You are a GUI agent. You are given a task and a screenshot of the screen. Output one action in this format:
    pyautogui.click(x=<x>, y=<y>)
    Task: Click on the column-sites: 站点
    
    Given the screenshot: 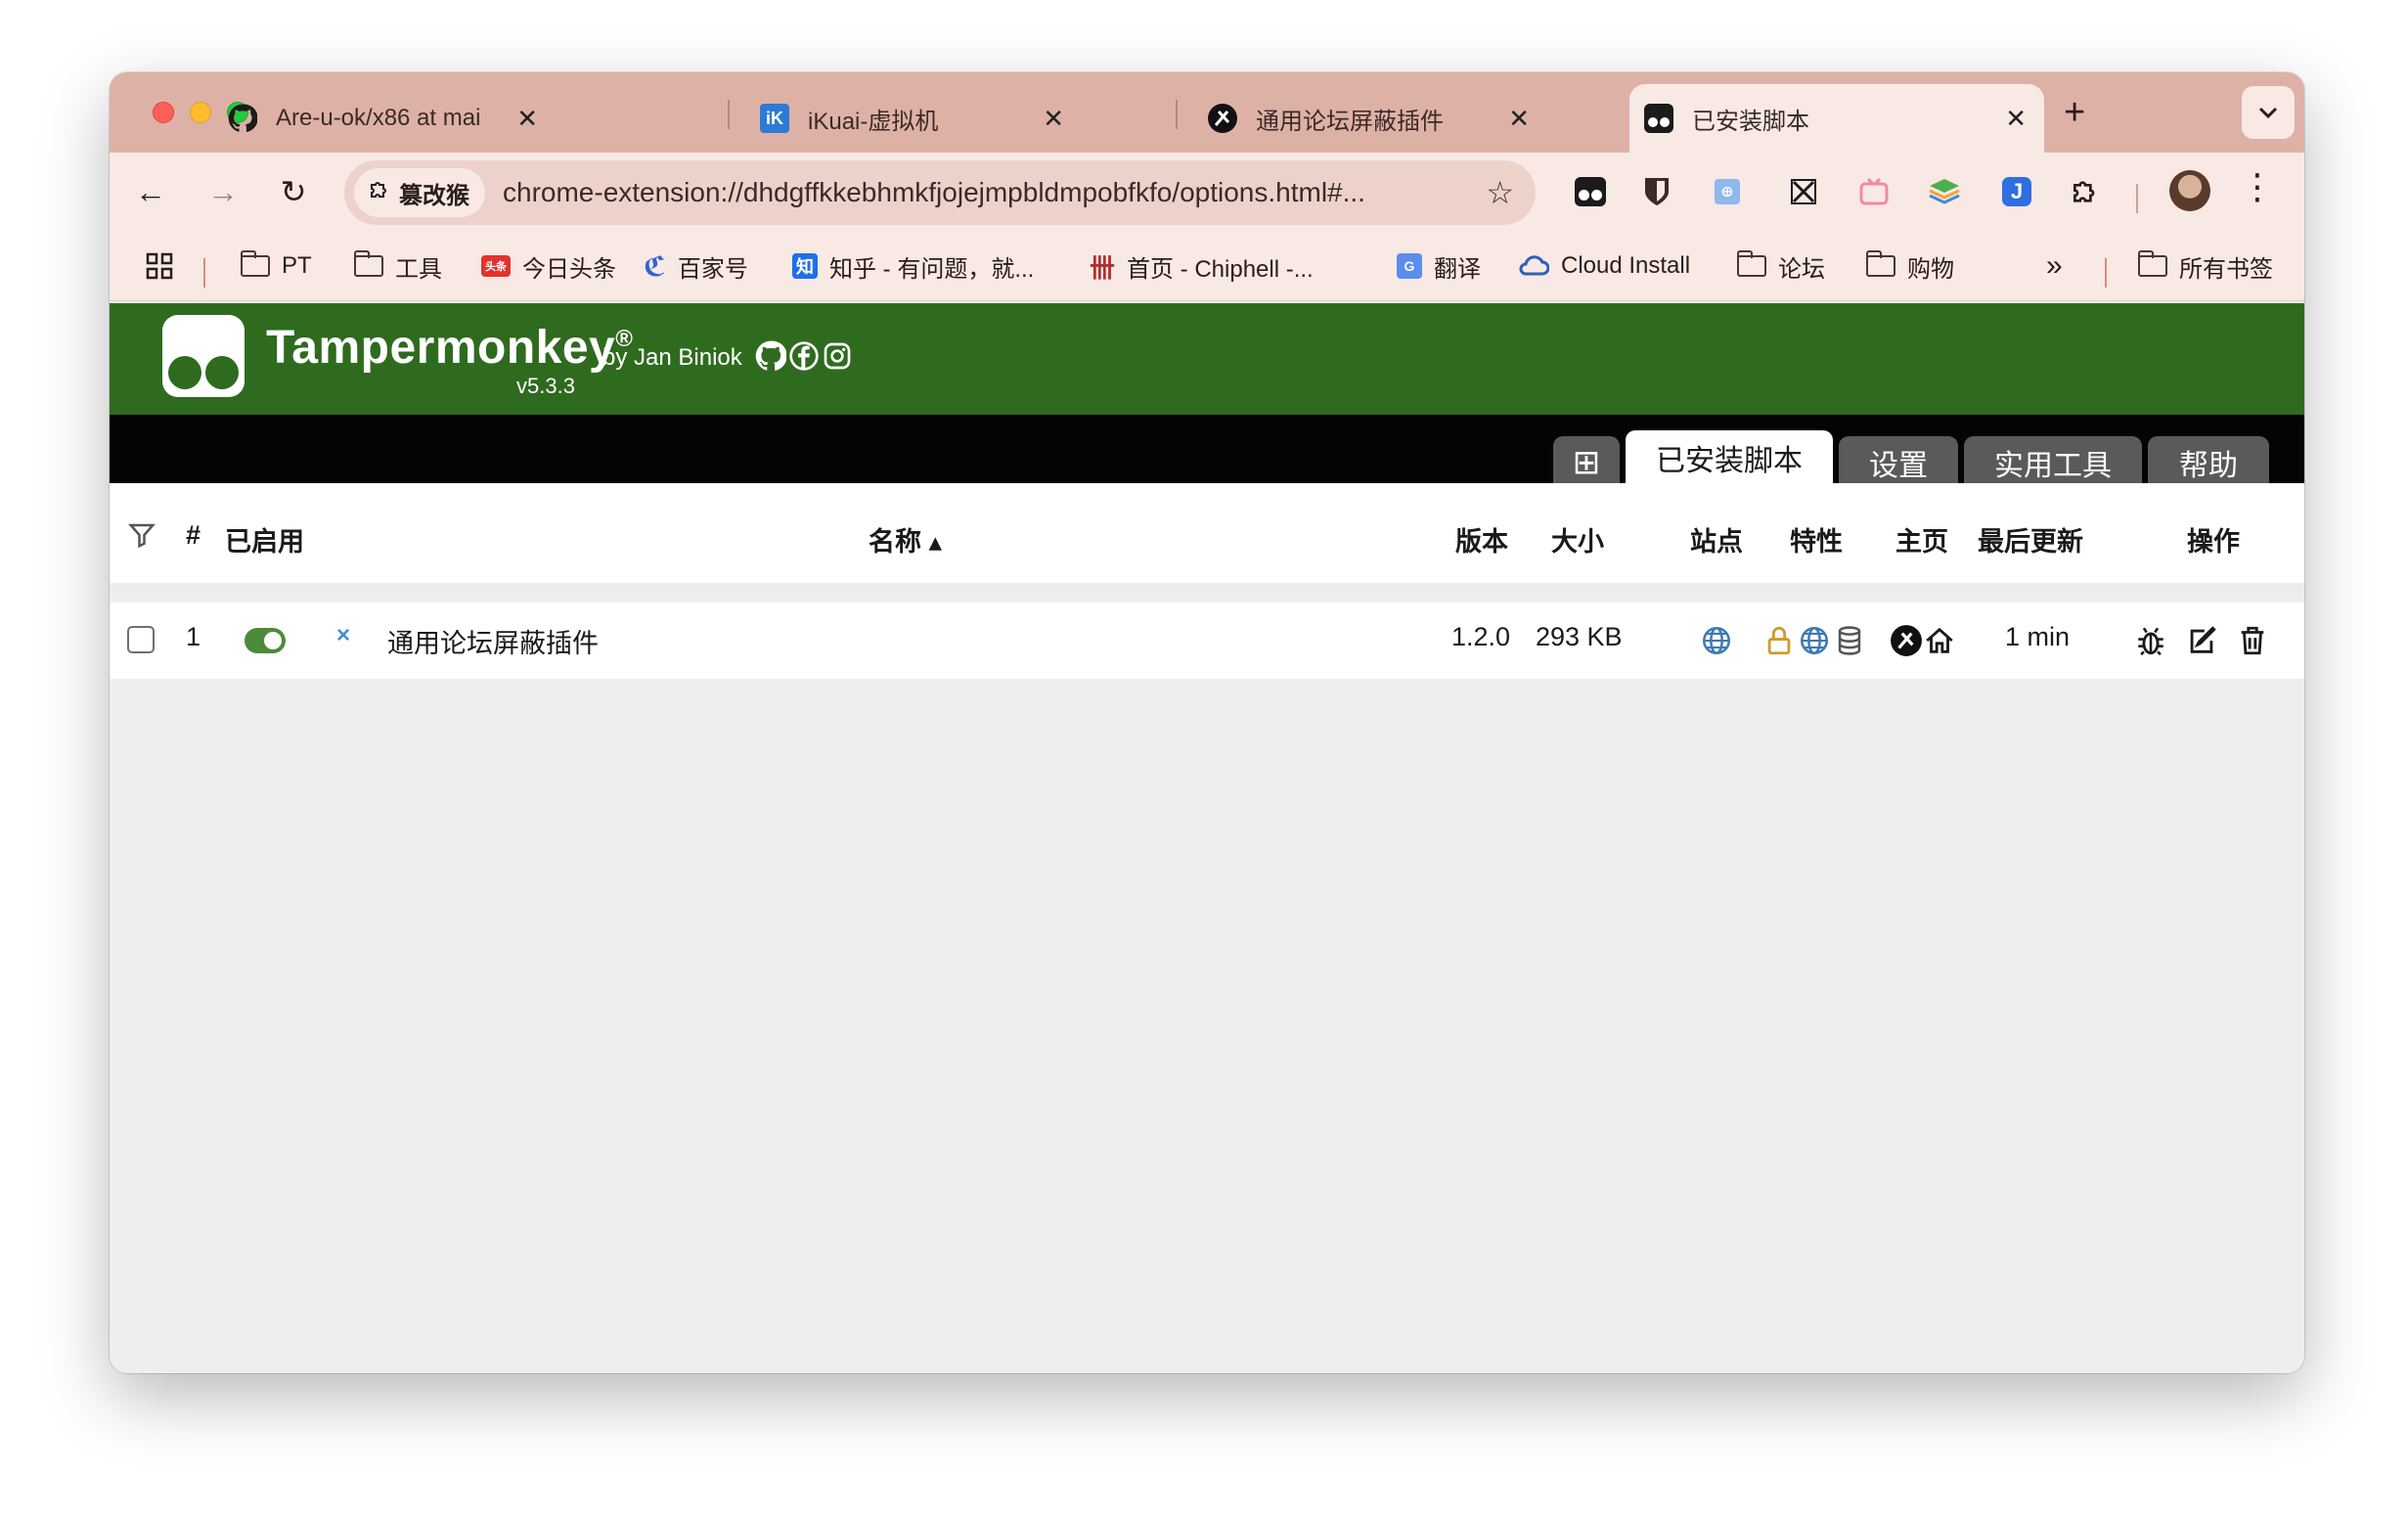 What is the action you would take?
    pyautogui.click(x=1717, y=539)
    